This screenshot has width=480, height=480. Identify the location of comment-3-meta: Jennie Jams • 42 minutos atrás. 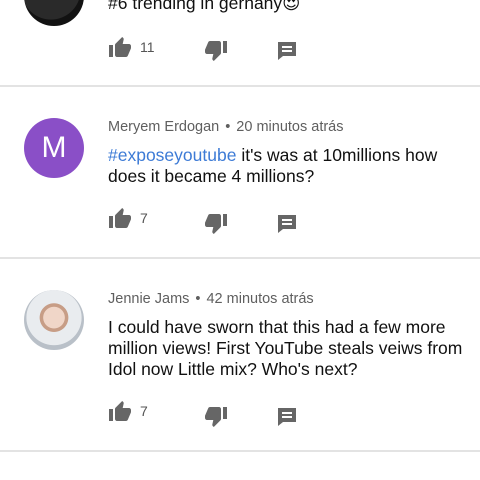
(211, 299).